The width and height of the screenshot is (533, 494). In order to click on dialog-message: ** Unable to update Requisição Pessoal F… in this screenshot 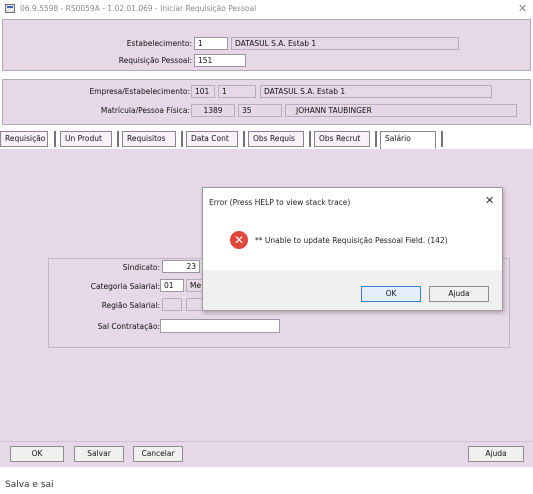, I will do `click(351, 240)`.